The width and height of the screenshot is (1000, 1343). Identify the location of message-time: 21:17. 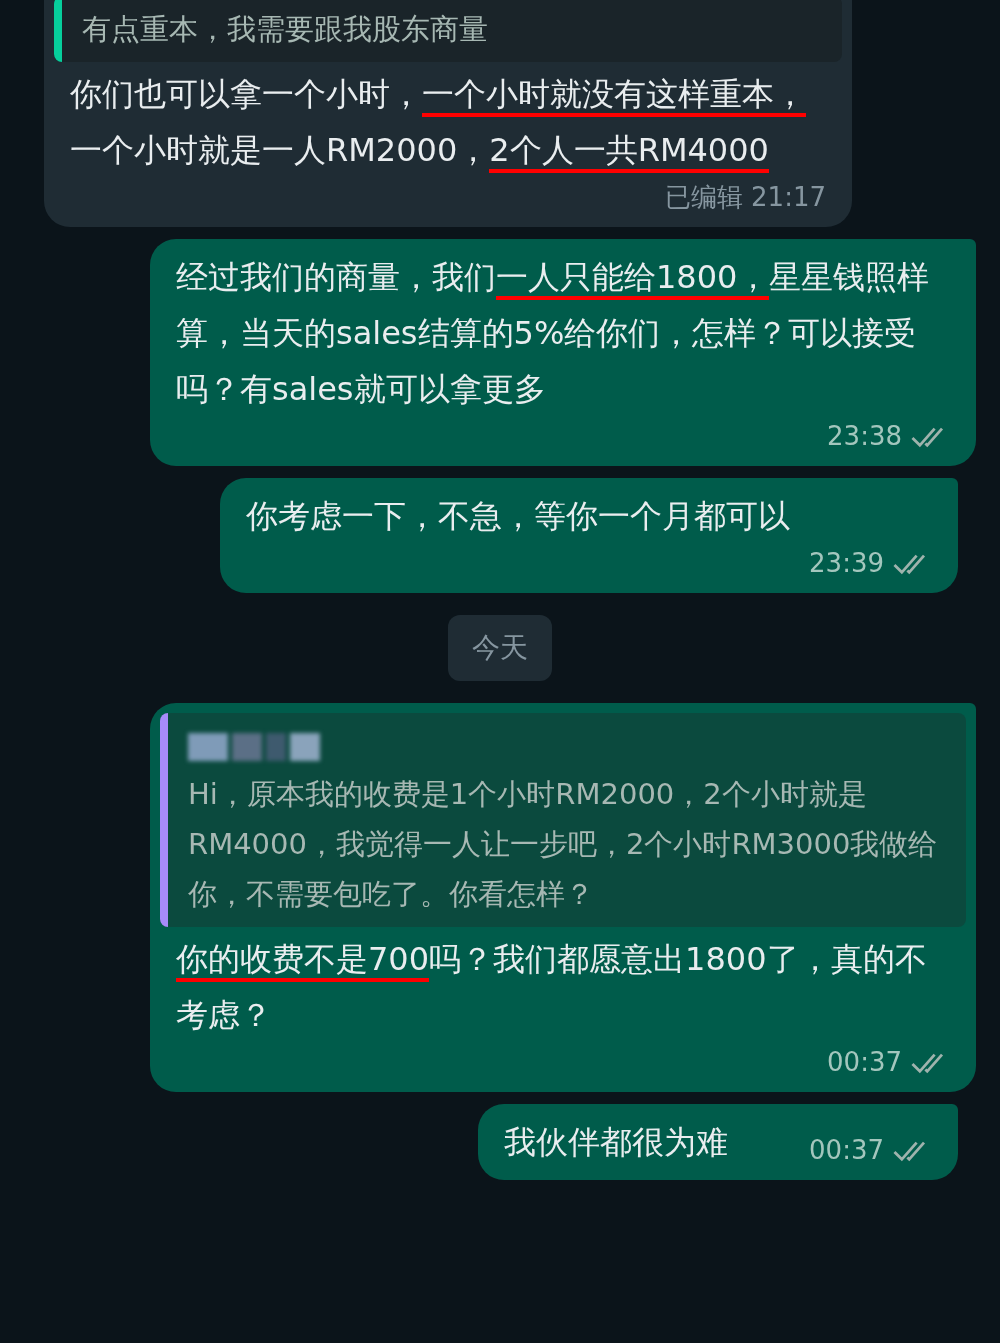
(788, 197).